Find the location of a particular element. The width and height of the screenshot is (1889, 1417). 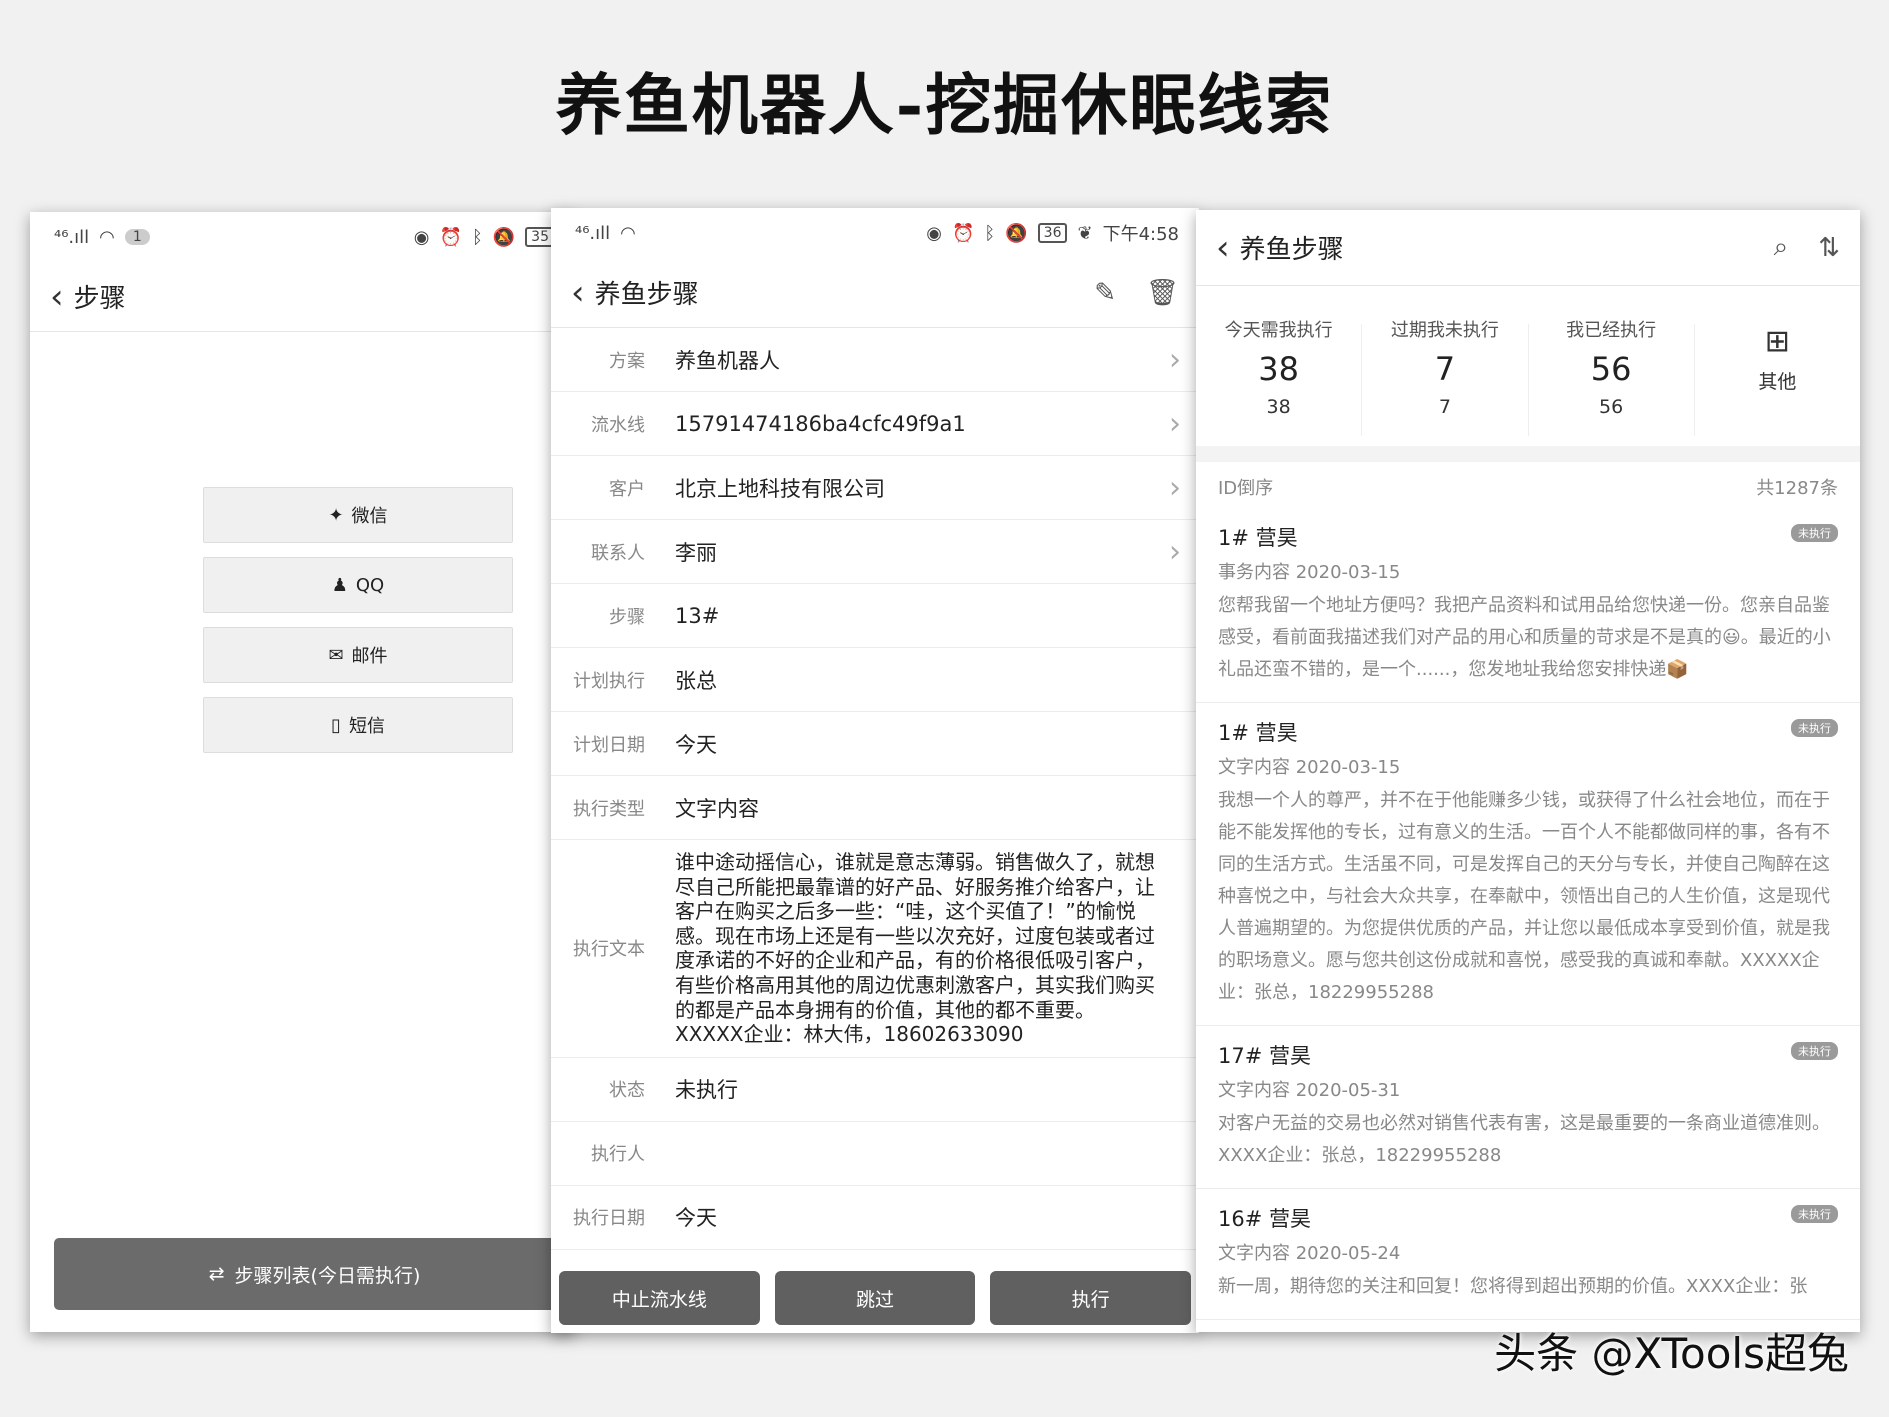

item-subtitle: 事务内容 2020-03-15 is located at coordinates (1309, 572).